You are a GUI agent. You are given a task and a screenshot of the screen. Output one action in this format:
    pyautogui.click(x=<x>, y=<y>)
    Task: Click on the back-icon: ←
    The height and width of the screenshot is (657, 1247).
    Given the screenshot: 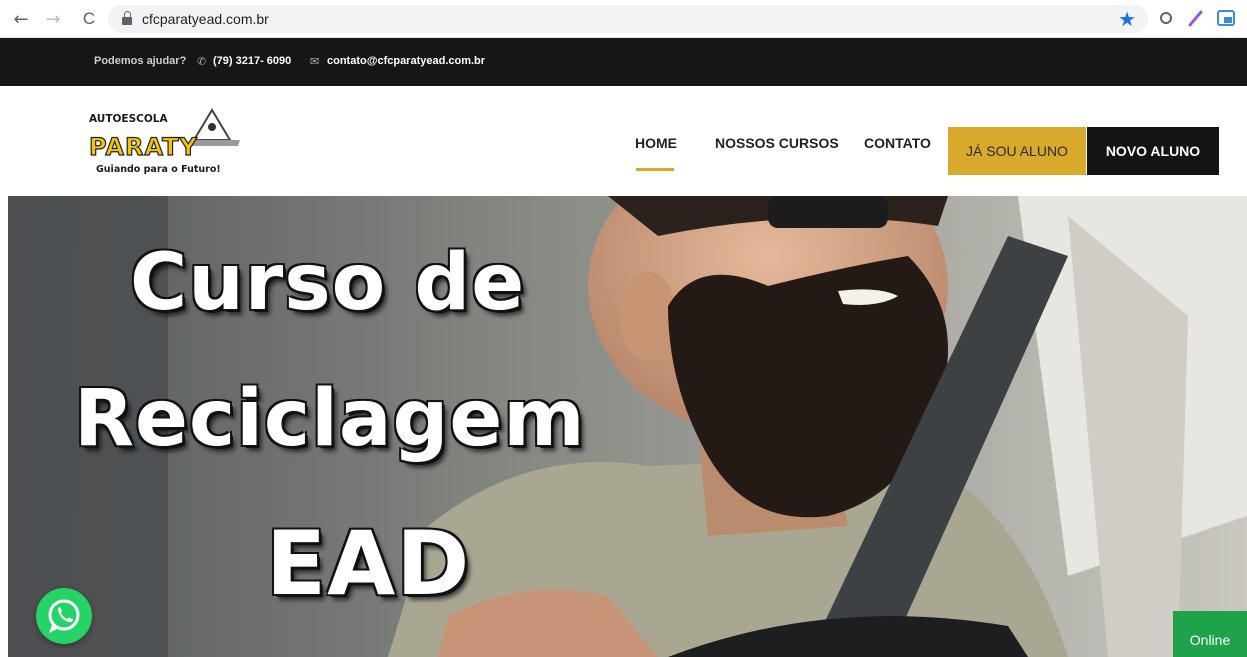 What is the action you would take?
    pyautogui.click(x=21, y=19)
    